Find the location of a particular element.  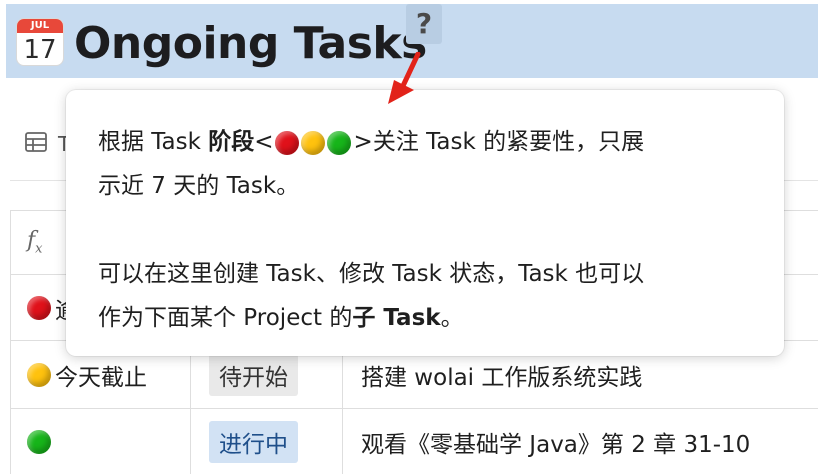

task-name: 搭建 wolai 工作版系统实践 is located at coordinates (501, 375).